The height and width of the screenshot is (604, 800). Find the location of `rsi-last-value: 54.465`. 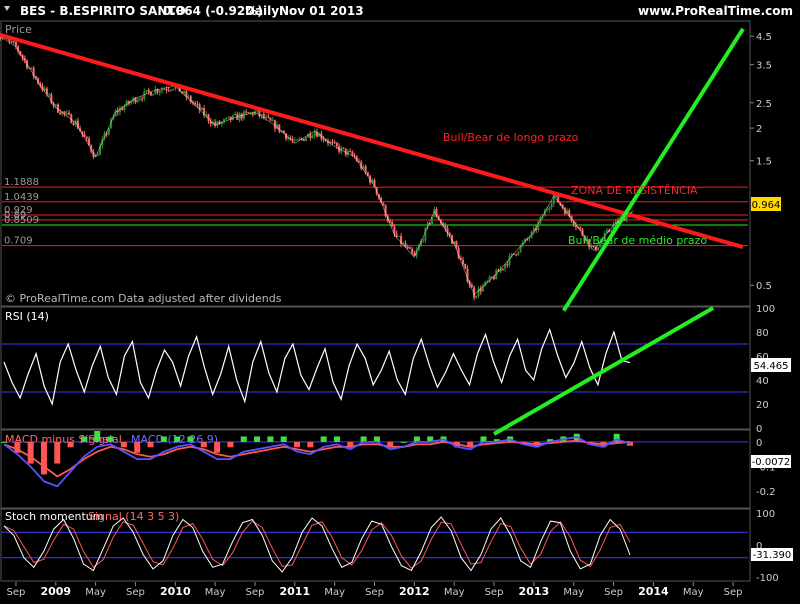

rsi-last-value: 54.465 is located at coordinates (771, 366).